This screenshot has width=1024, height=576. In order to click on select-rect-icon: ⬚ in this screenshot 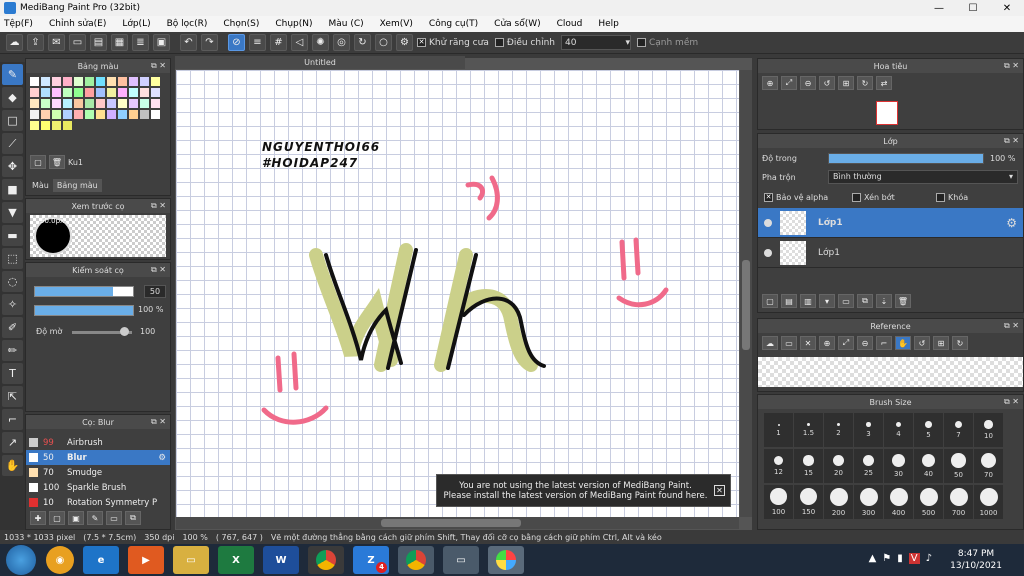, I will do `click(12, 258)`.